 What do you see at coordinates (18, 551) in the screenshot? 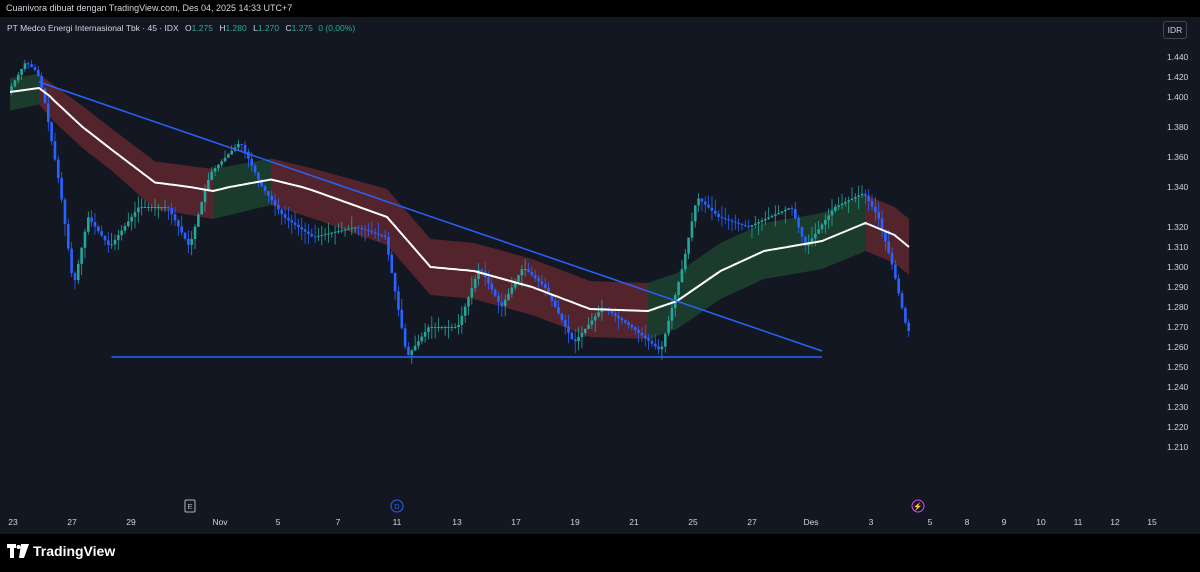
I see `tradingview-logo-icon` at bounding box center [18, 551].